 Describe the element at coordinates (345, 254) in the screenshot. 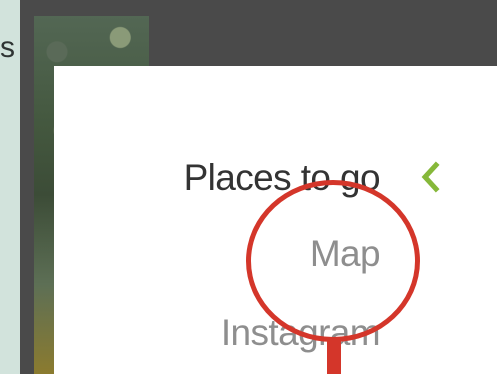

I see `menu-item-map: Map` at that location.